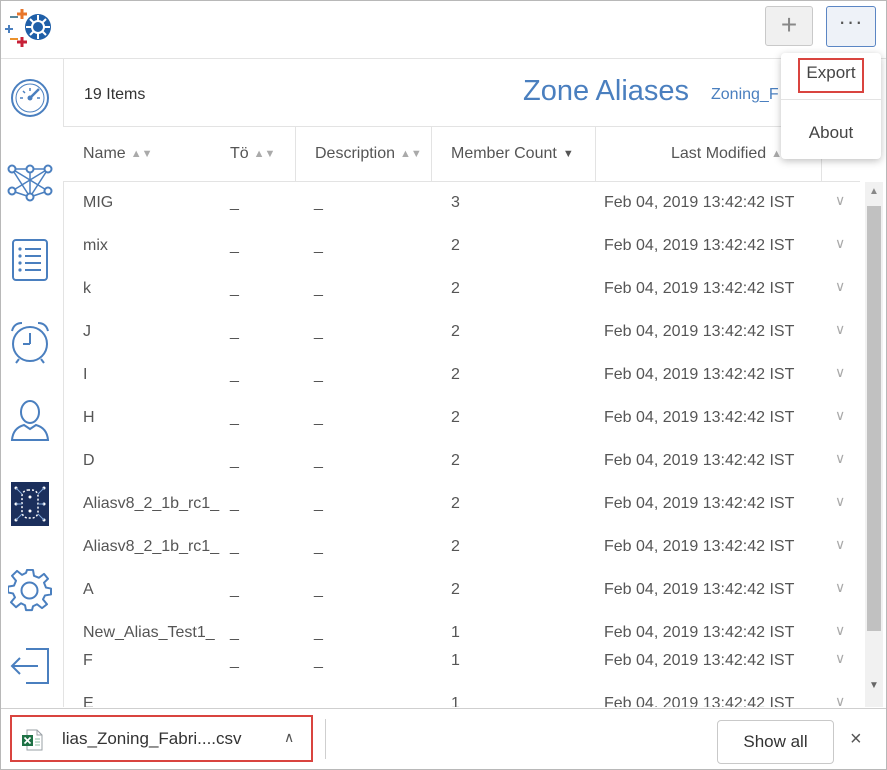  I want to click on sidebar-item-alarms, so click(30, 342).